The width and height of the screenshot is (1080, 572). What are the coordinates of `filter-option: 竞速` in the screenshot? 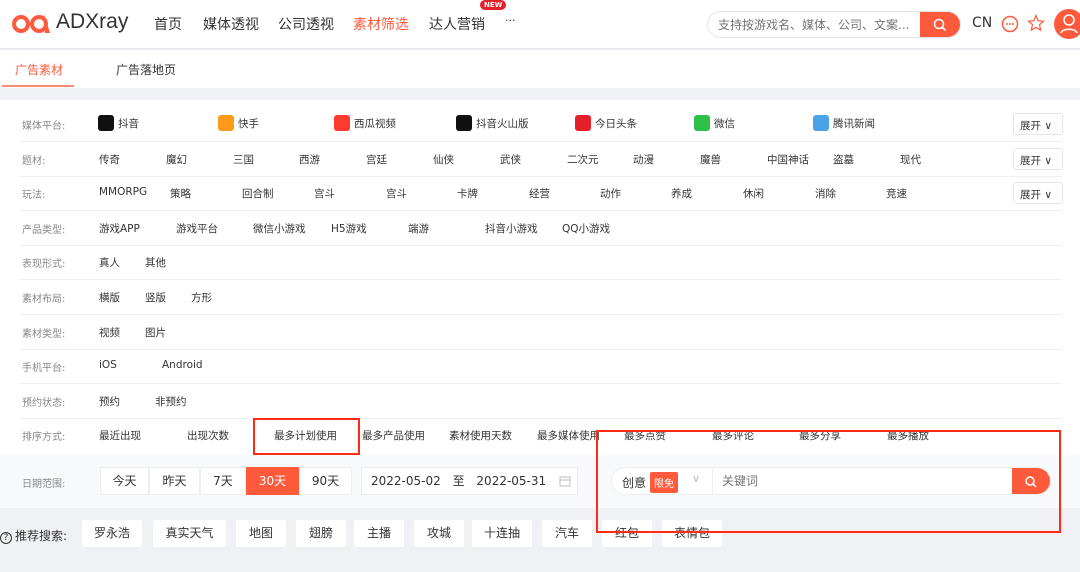 It's located at (896, 193).